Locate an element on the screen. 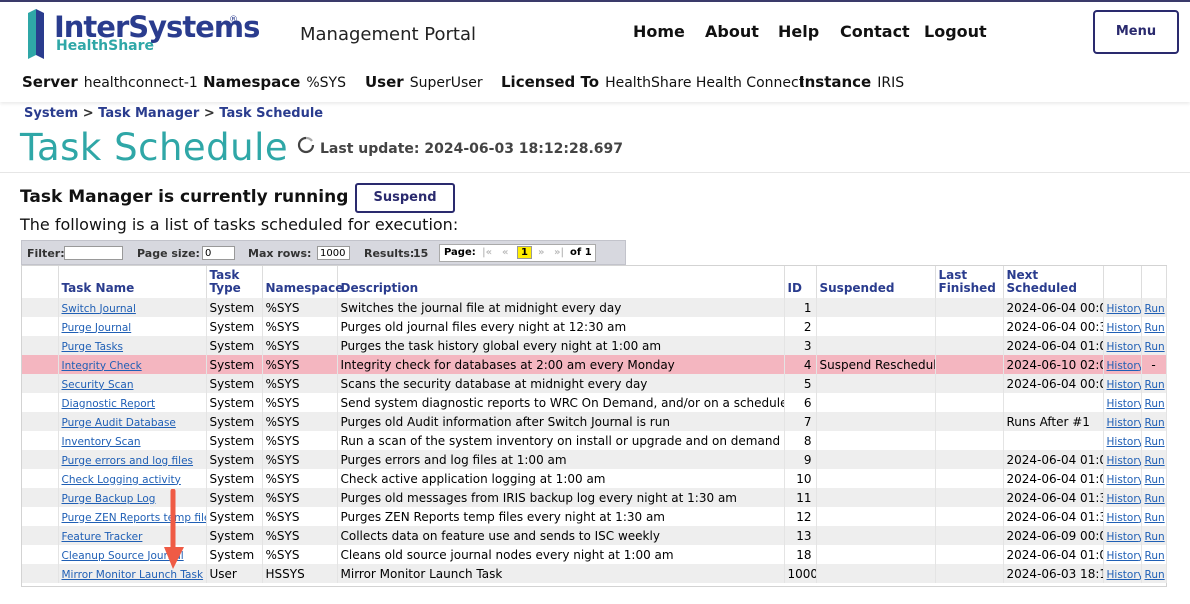  breadcrumb-task-schedule: Task Schedule is located at coordinates (271, 113).